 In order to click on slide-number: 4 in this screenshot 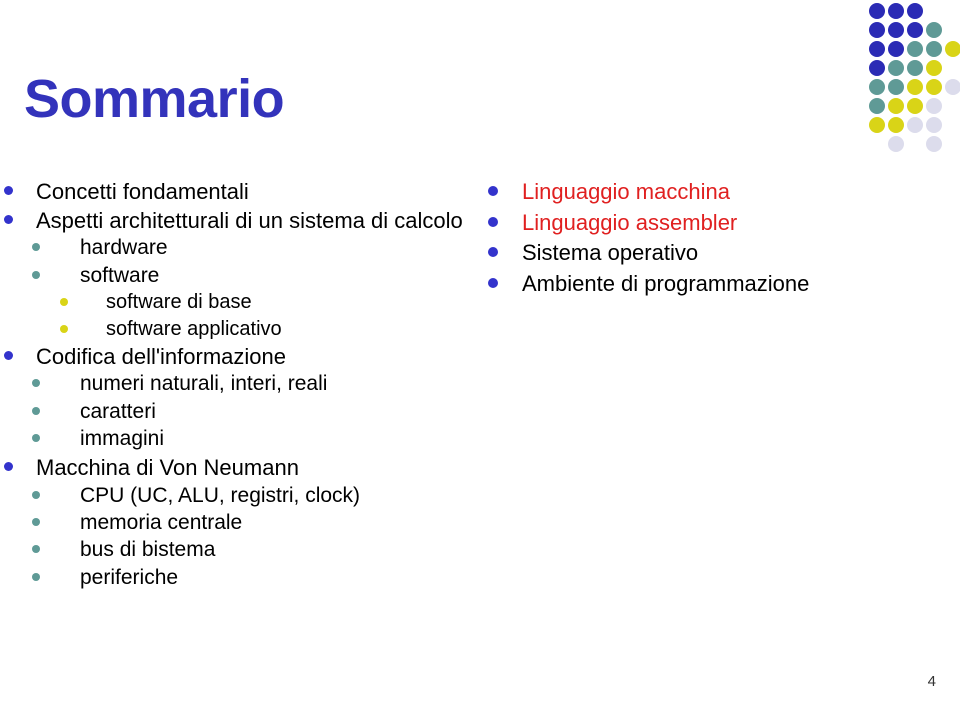, I will do `click(931, 681)`.